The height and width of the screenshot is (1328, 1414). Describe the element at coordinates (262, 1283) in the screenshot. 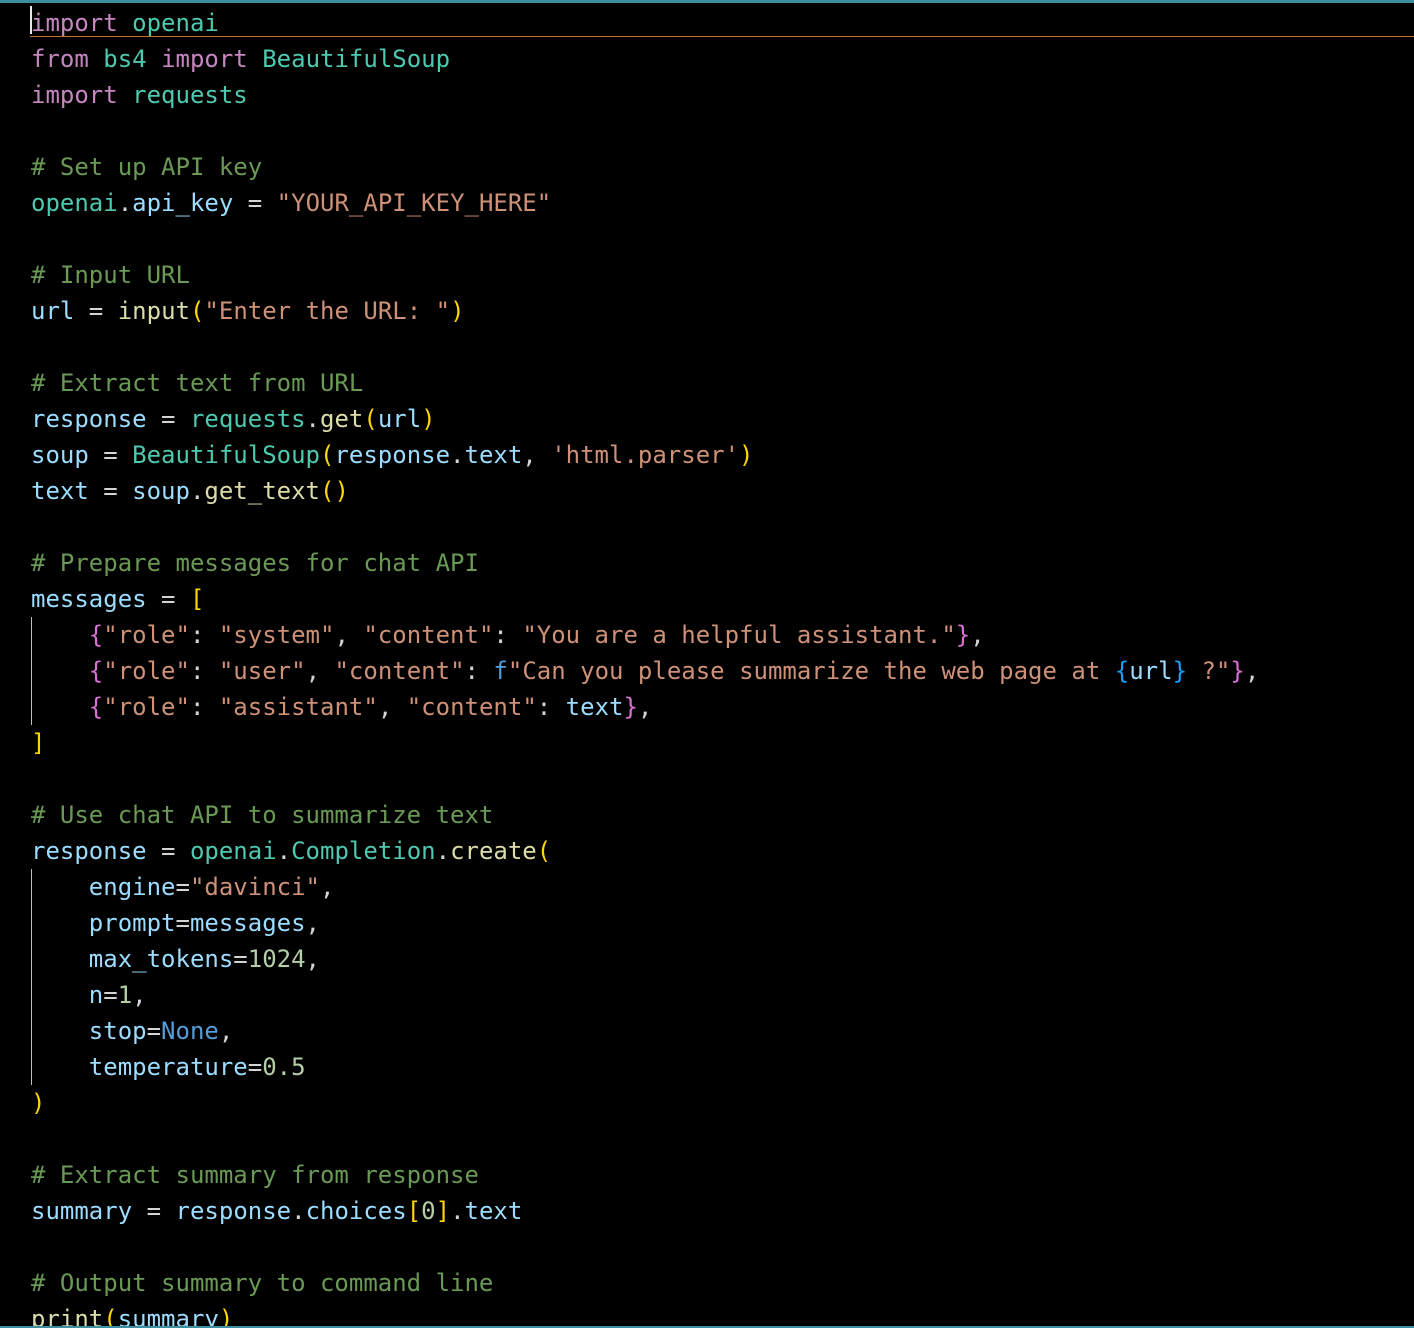

I see `code-token: # Output summary to command line` at that location.